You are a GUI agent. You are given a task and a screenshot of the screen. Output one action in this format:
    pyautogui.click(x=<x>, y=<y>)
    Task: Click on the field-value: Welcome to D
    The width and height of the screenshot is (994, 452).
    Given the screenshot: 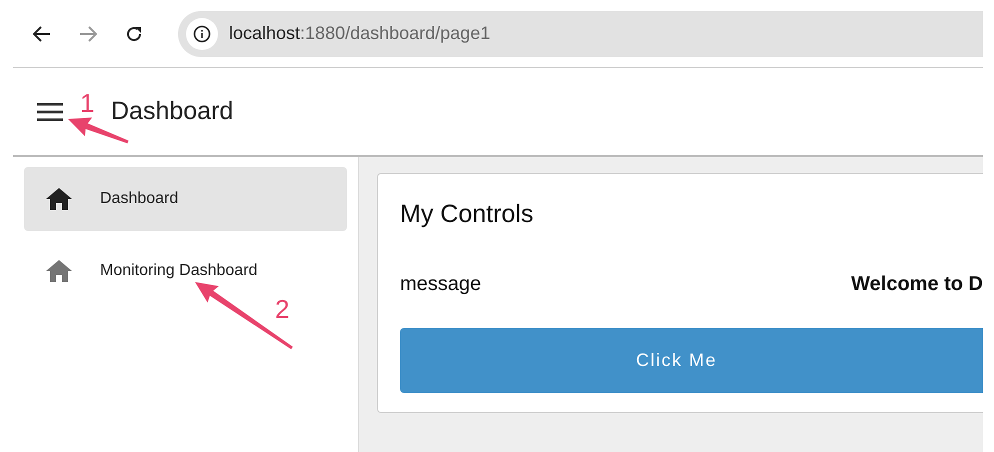 What is the action you would take?
    pyautogui.click(x=917, y=284)
    